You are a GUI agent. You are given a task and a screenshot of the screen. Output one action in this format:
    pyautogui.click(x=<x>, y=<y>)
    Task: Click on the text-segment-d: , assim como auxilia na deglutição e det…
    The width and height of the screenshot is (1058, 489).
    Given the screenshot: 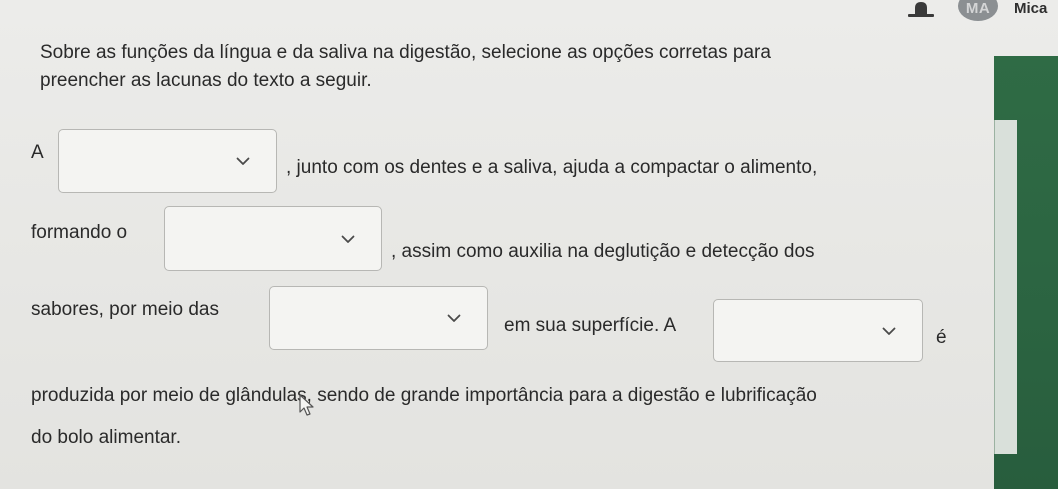 What is the action you would take?
    pyautogui.click(x=603, y=251)
    